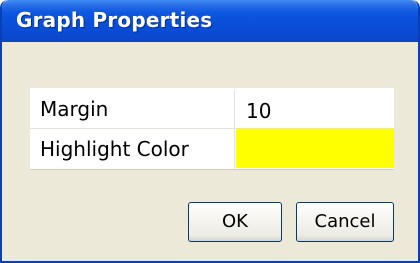  Describe the element at coordinates (315, 148) in the screenshot. I see `highlight-color-swatch` at that location.